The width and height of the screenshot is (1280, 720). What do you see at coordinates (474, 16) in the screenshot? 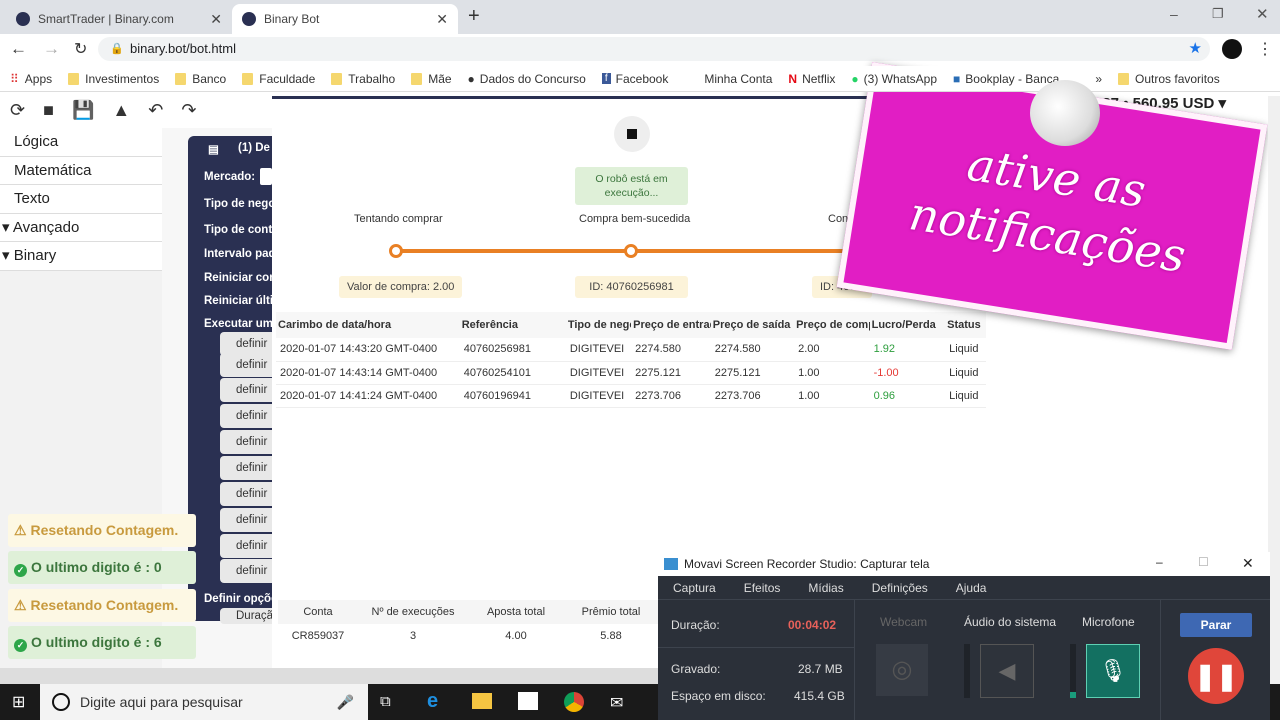
I see `new-tab-icon: +` at bounding box center [474, 16].